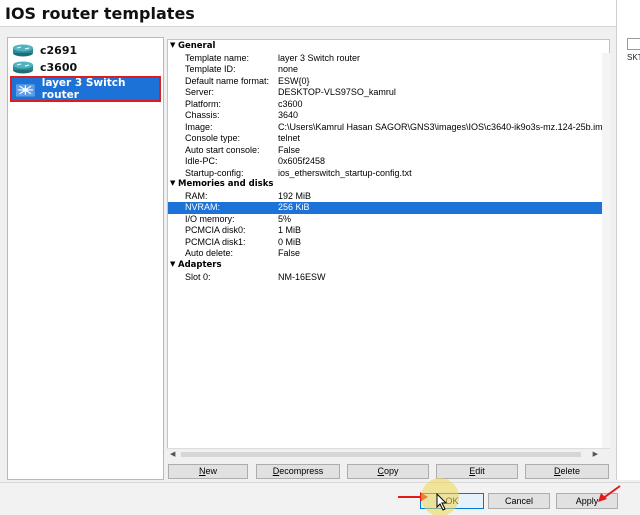 The width and height of the screenshot is (640, 515). I want to click on property-key: Auto delete:, so click(209, 253).